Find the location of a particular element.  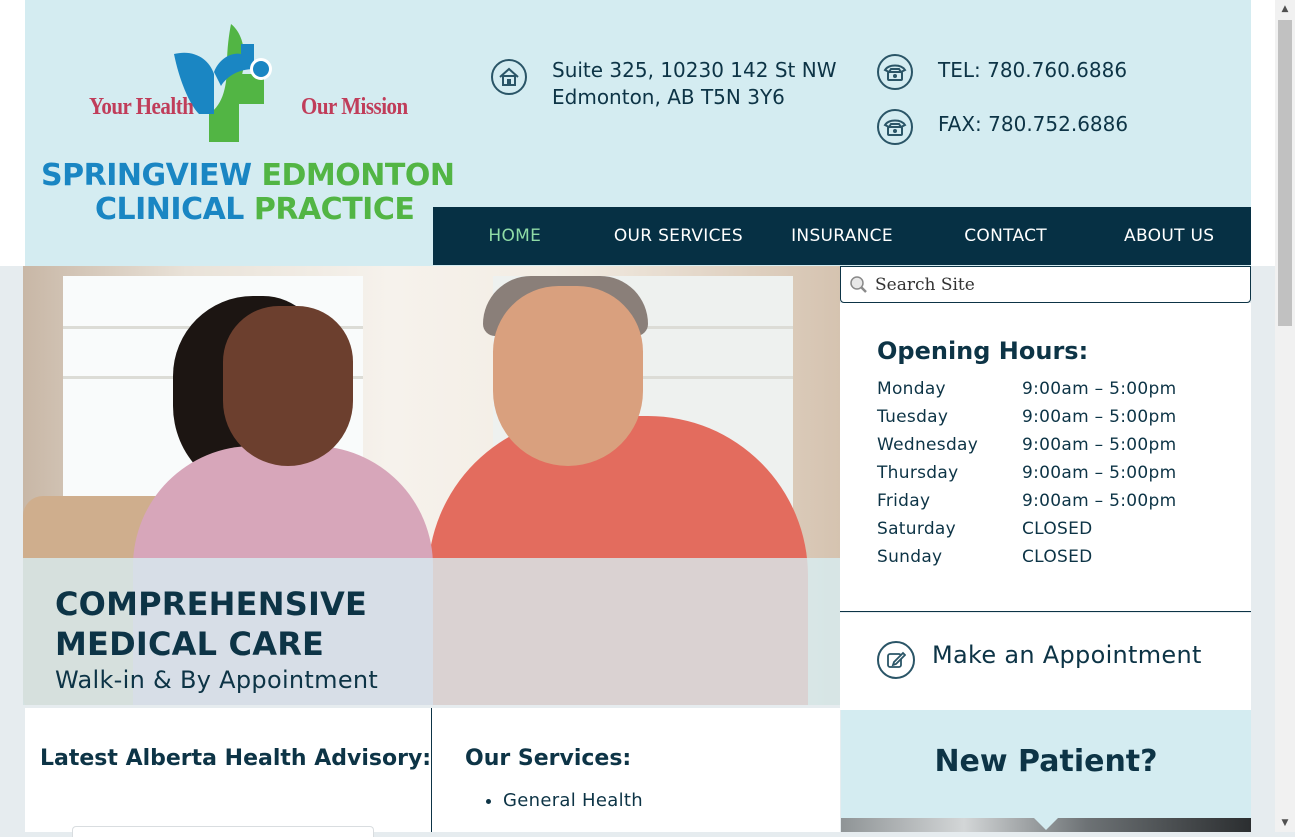

opening-hours-title: Opening Hours: is located at coordinates (983, 351).